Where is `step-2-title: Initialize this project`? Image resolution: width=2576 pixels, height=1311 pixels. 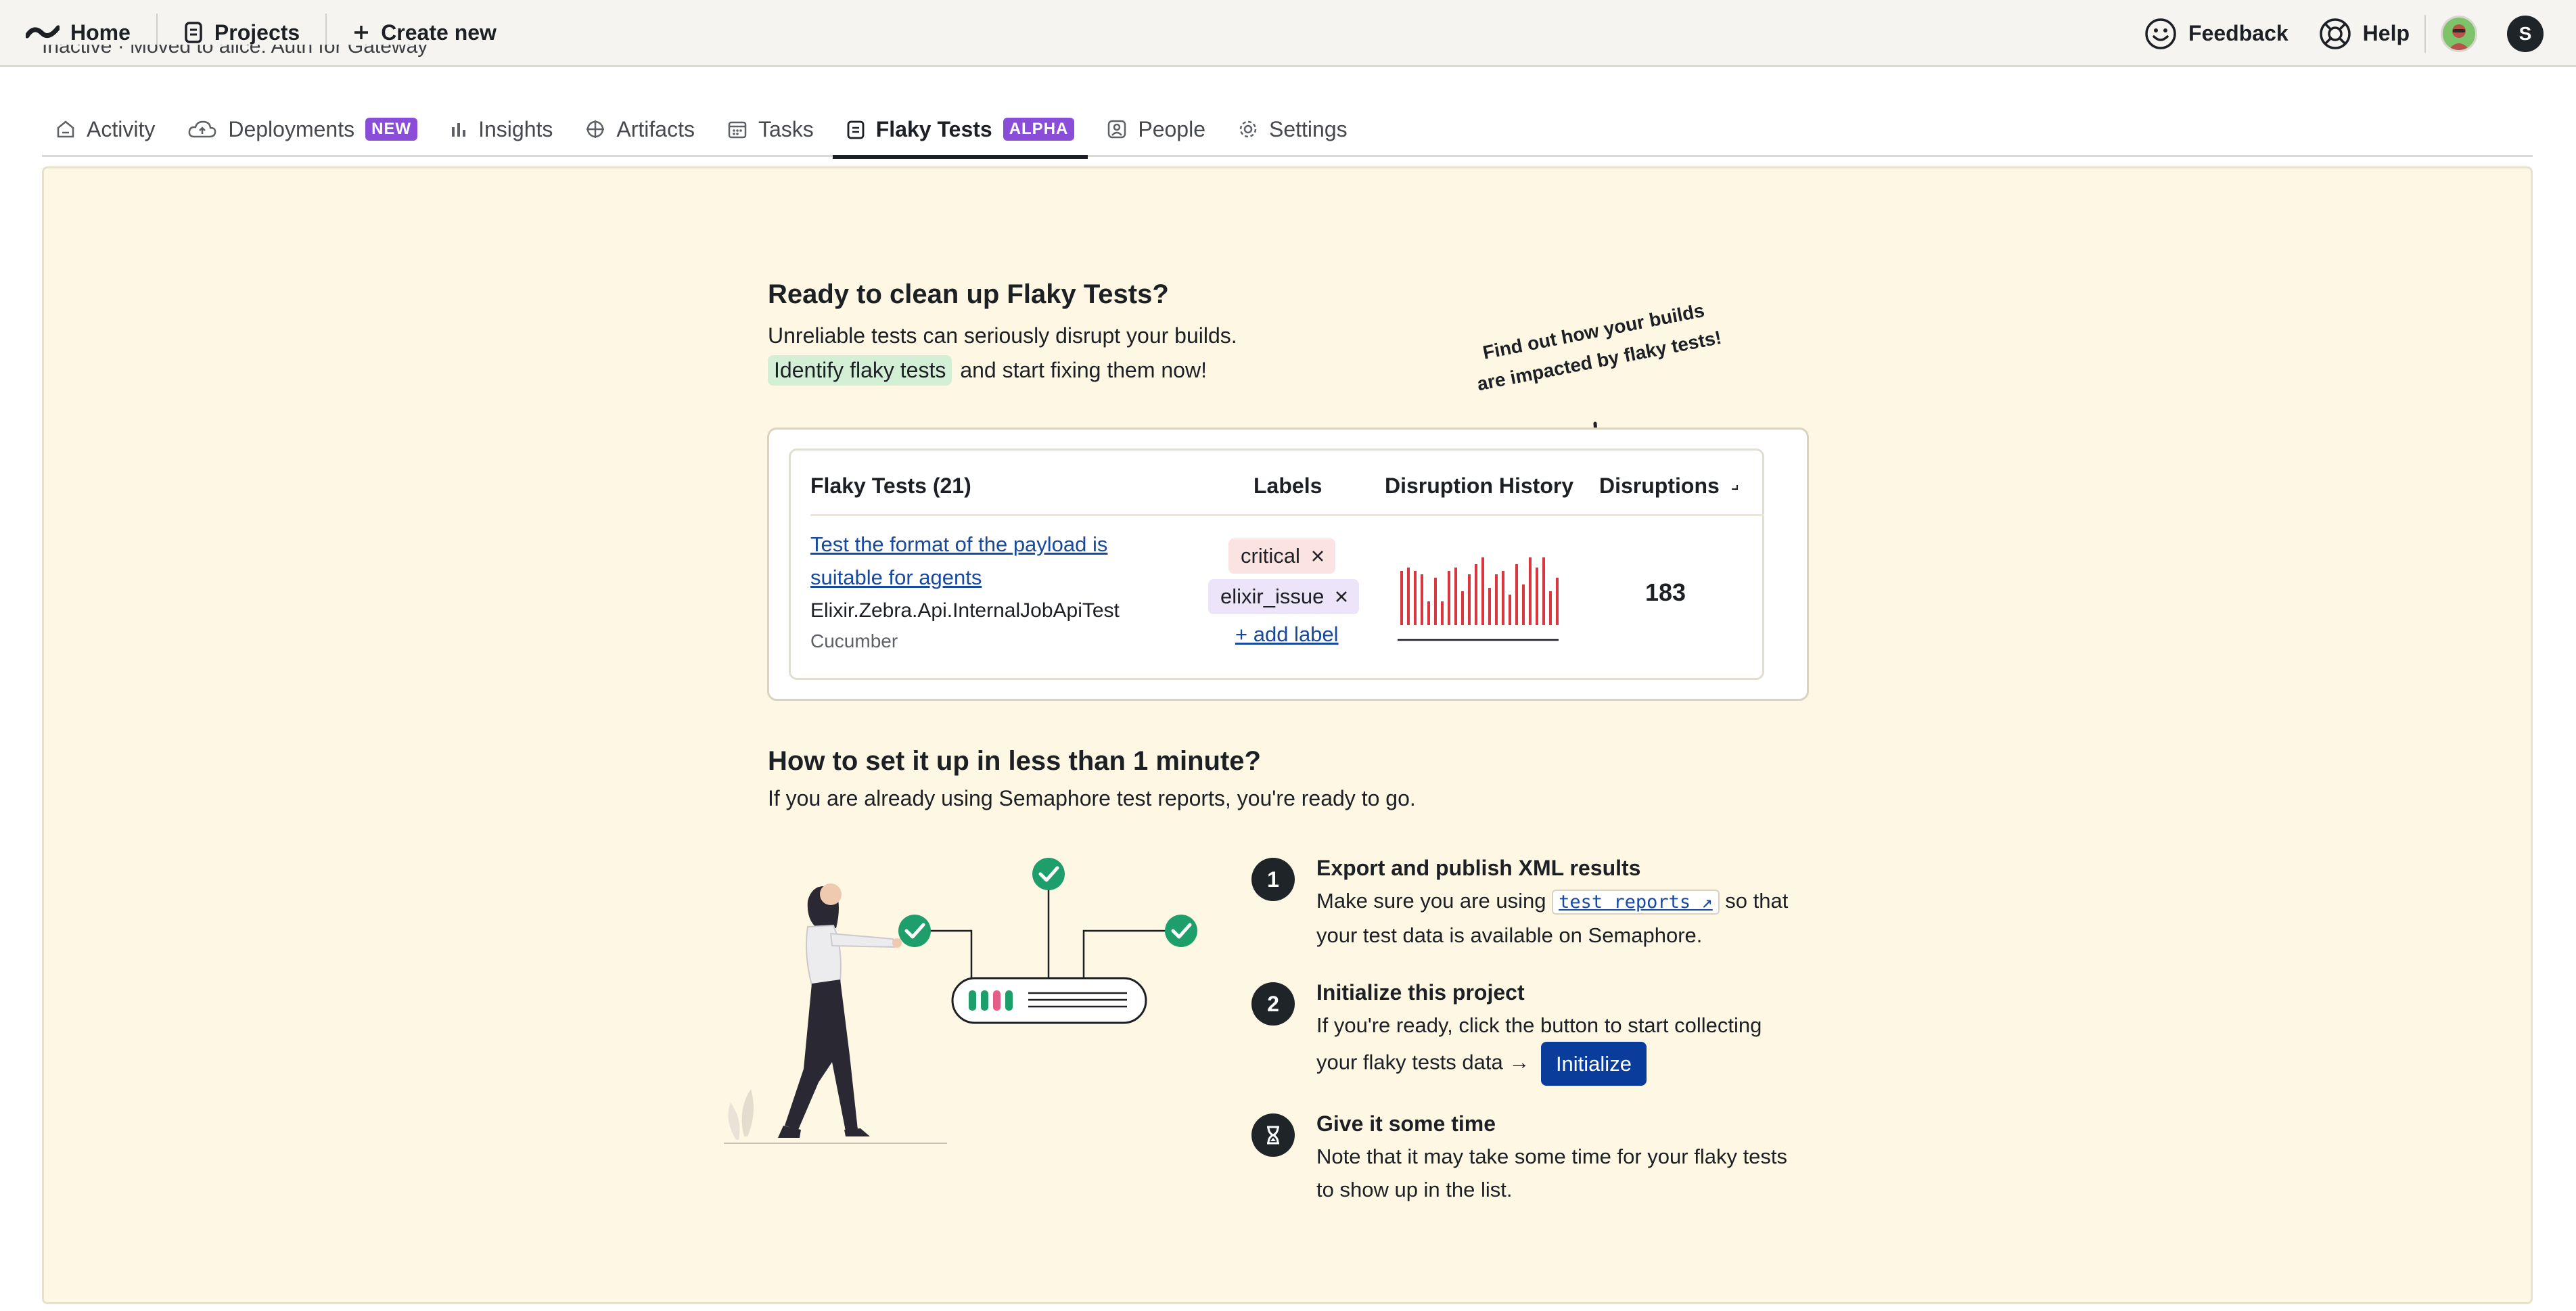
step-2-title: Initialize this project is located at coordinates (1420, 992).